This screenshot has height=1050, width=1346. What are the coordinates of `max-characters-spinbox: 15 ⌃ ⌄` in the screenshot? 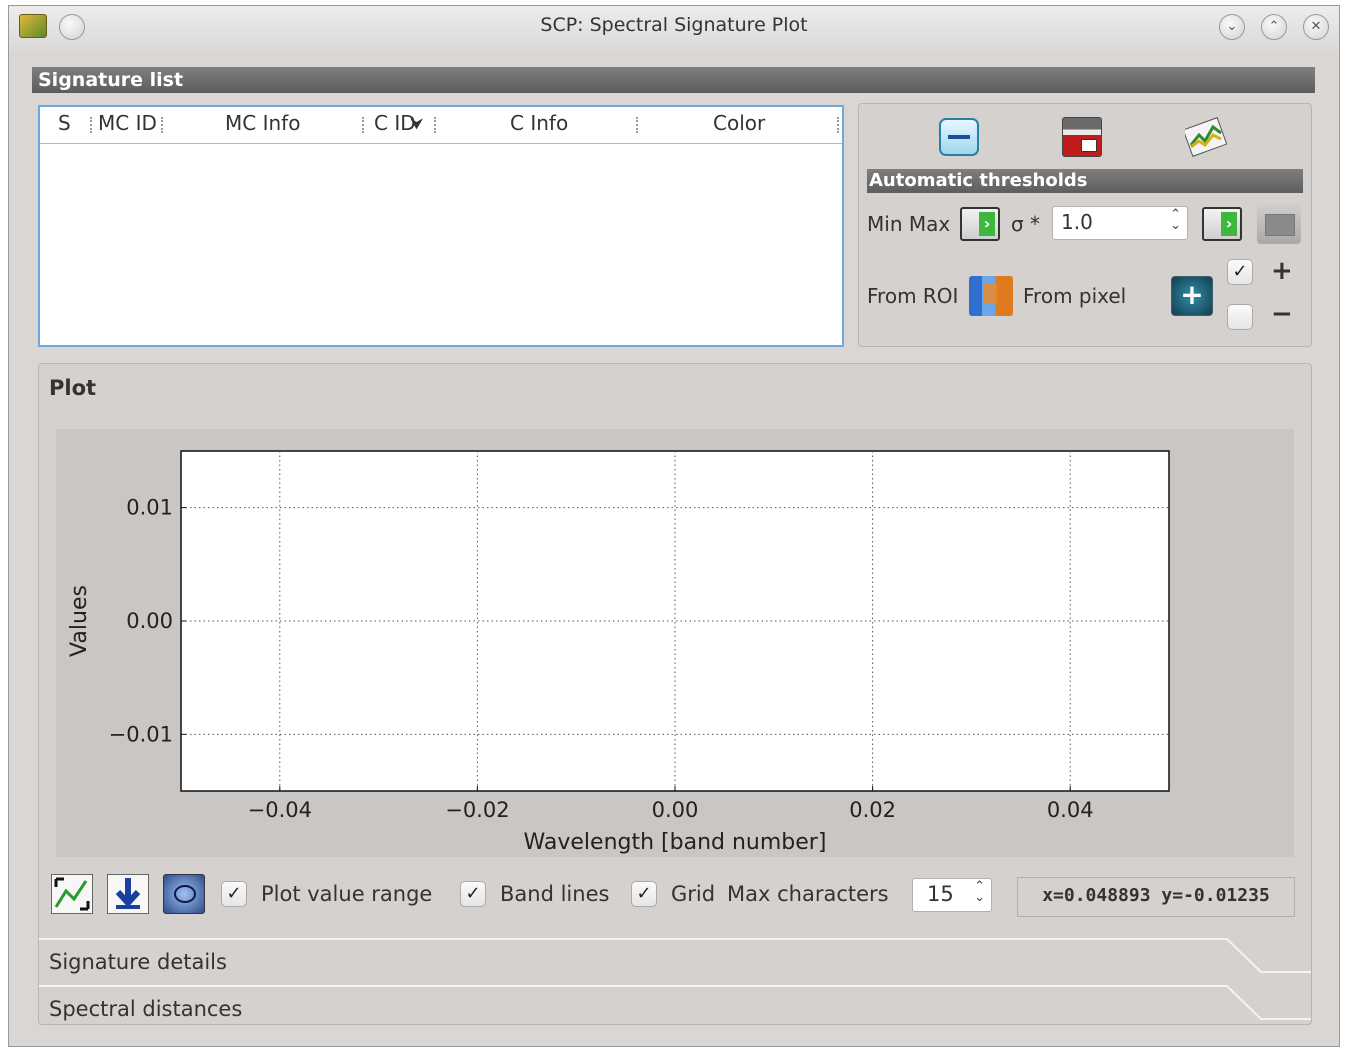 It's located at (952, 895).